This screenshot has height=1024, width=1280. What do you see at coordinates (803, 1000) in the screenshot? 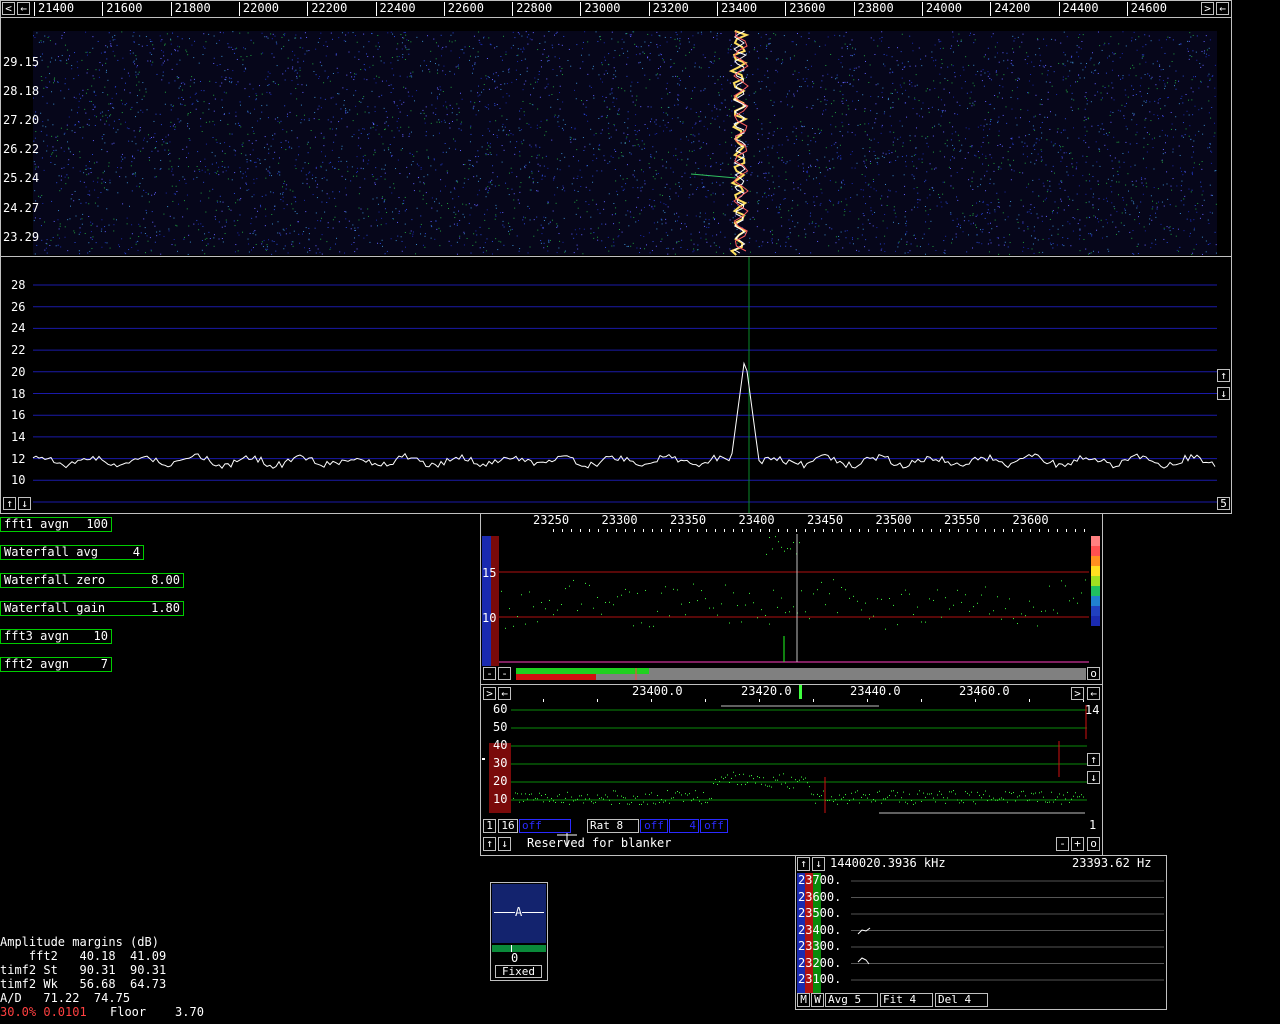
I see `freq-m-button: M` at bounding box center [803, 1000].